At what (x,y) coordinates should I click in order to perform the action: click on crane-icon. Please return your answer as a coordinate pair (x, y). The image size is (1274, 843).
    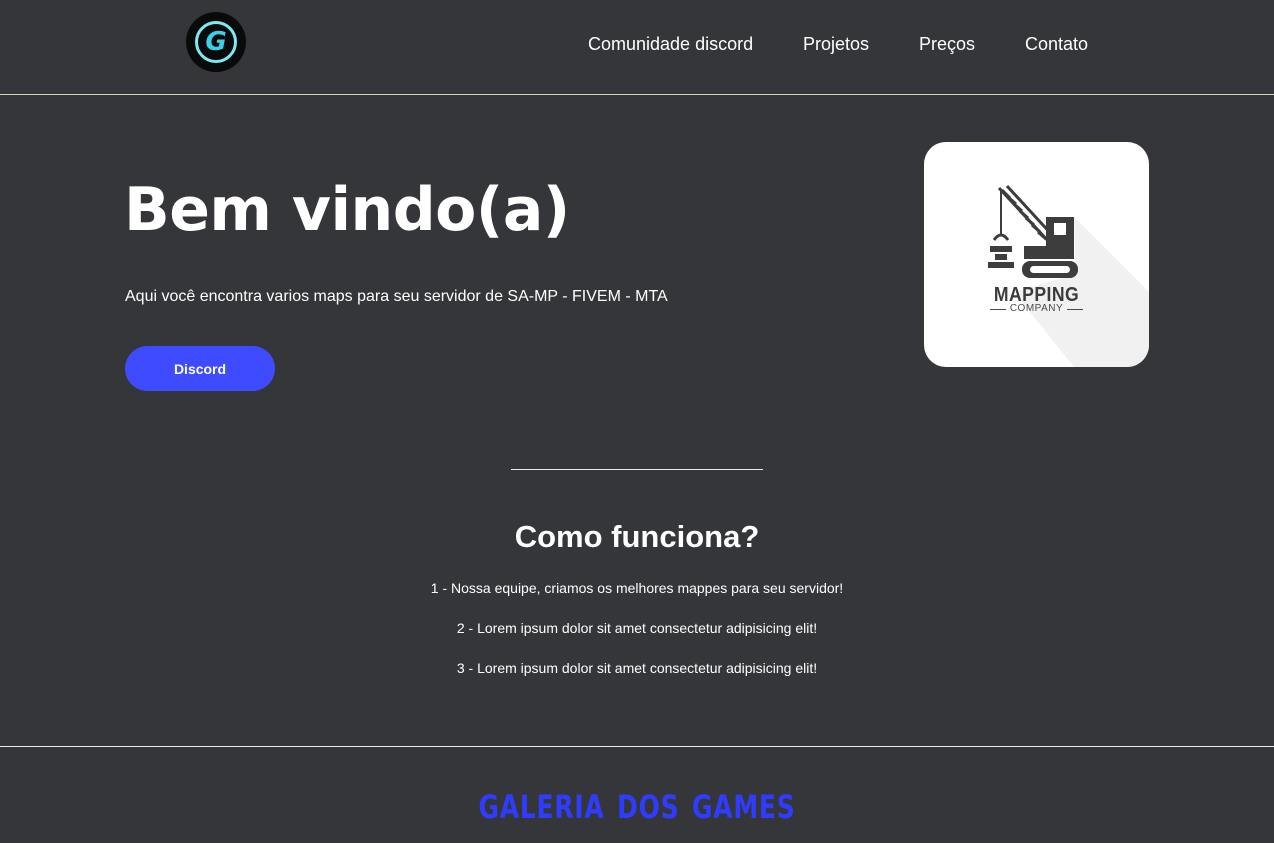
    Looking at the image, I should click on (1068, 275).